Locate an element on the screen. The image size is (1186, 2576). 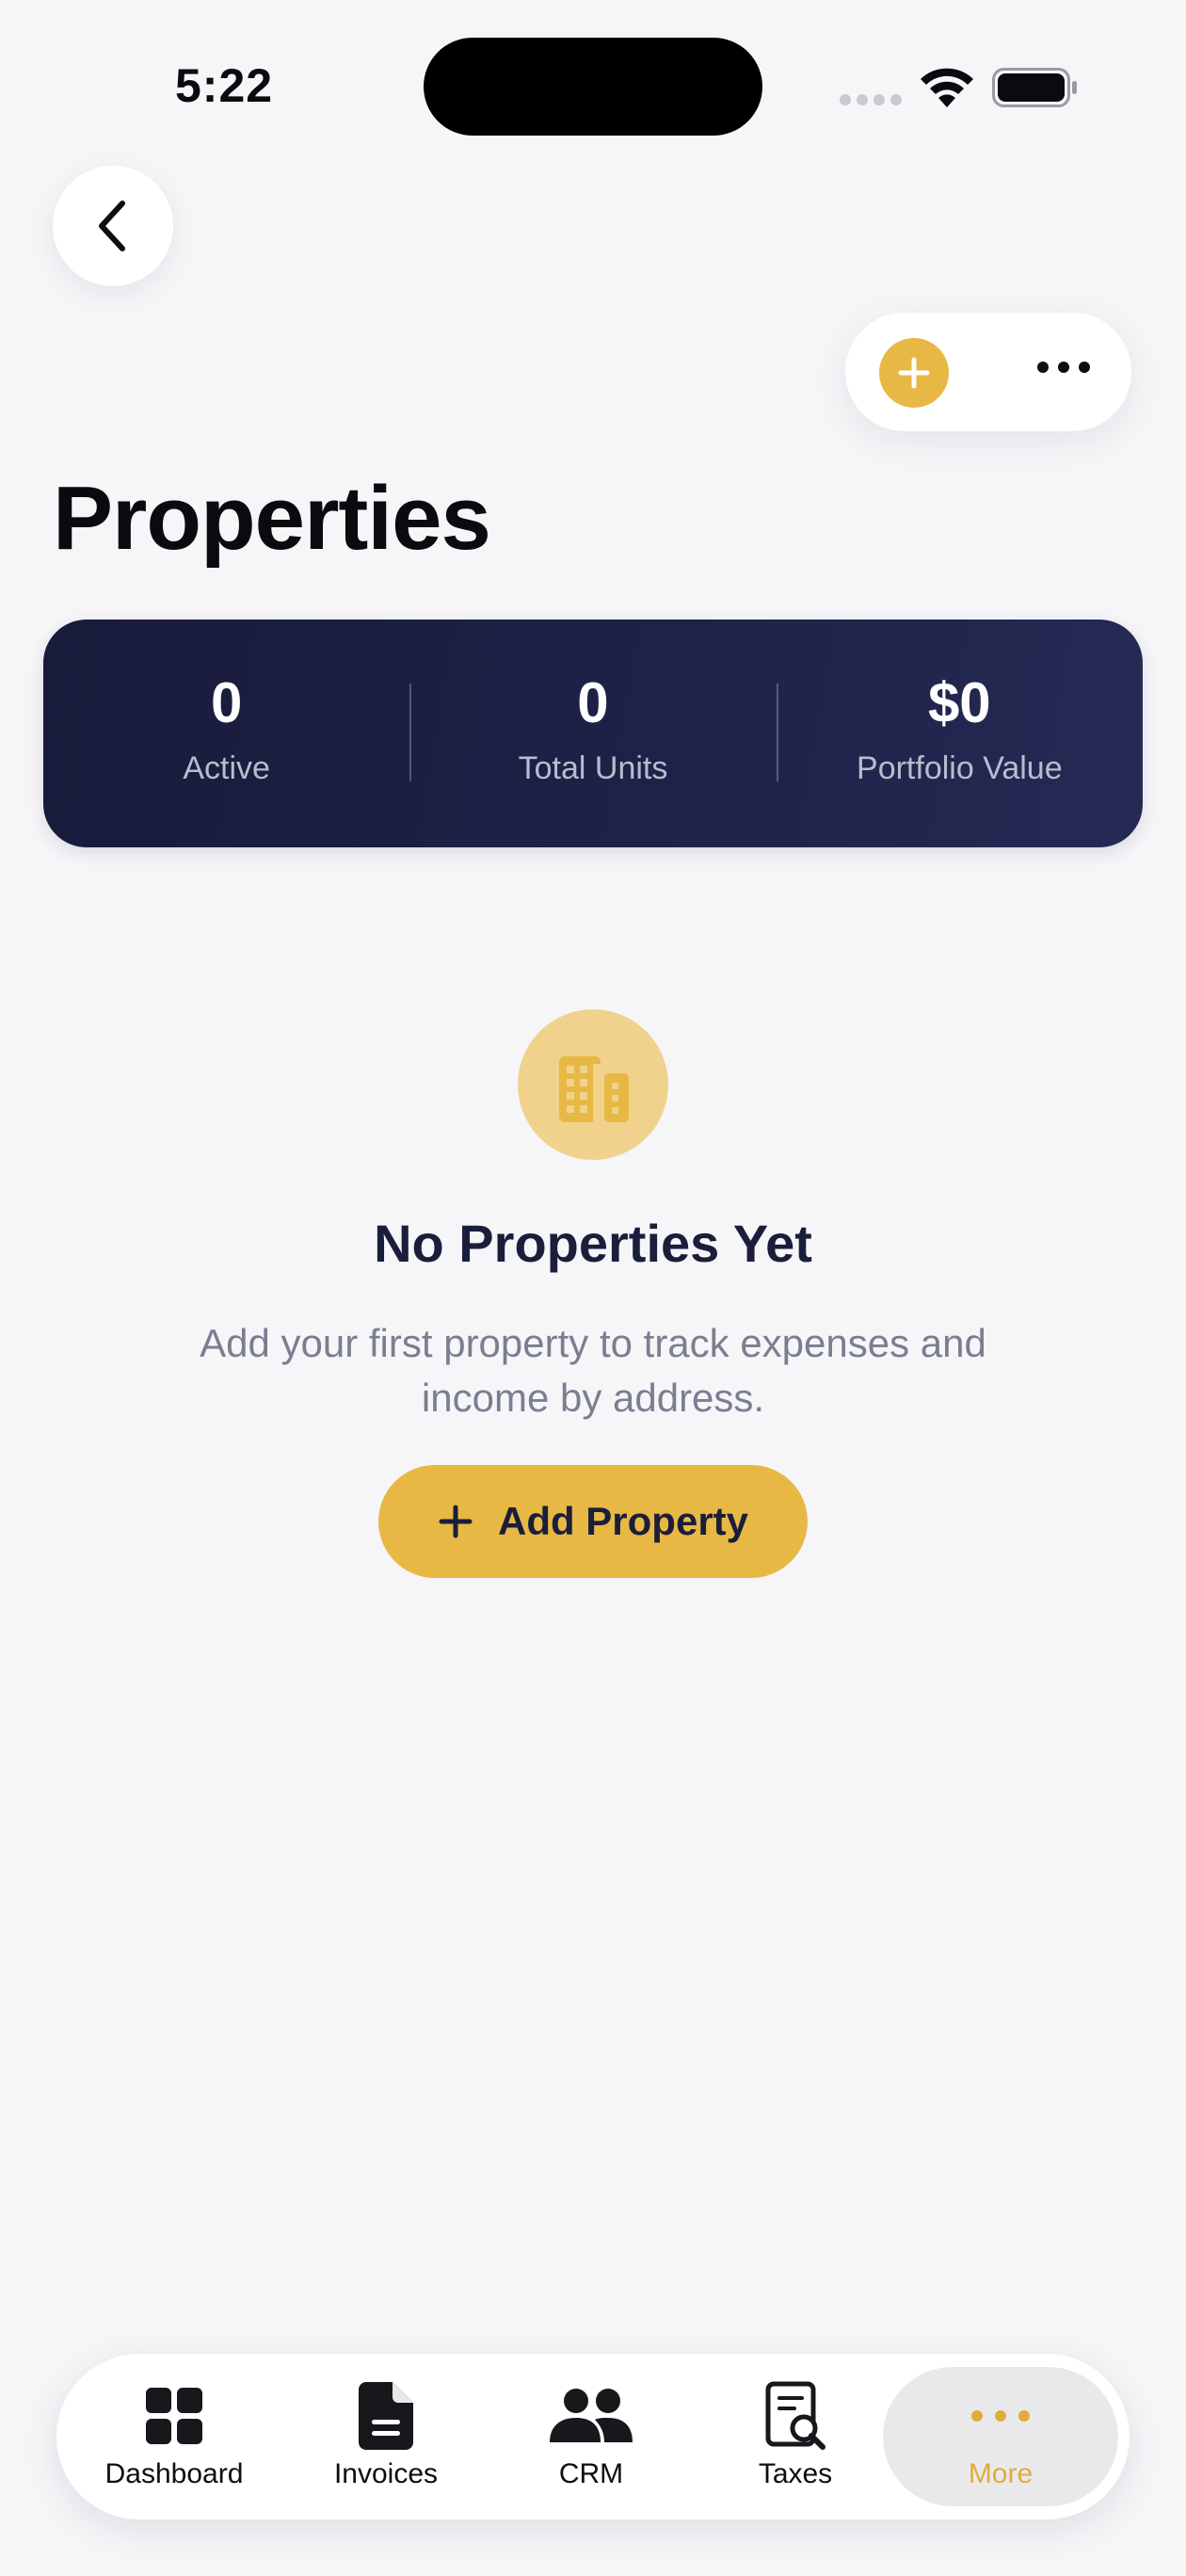
wifi-icon is located at coordinates (947, 87).